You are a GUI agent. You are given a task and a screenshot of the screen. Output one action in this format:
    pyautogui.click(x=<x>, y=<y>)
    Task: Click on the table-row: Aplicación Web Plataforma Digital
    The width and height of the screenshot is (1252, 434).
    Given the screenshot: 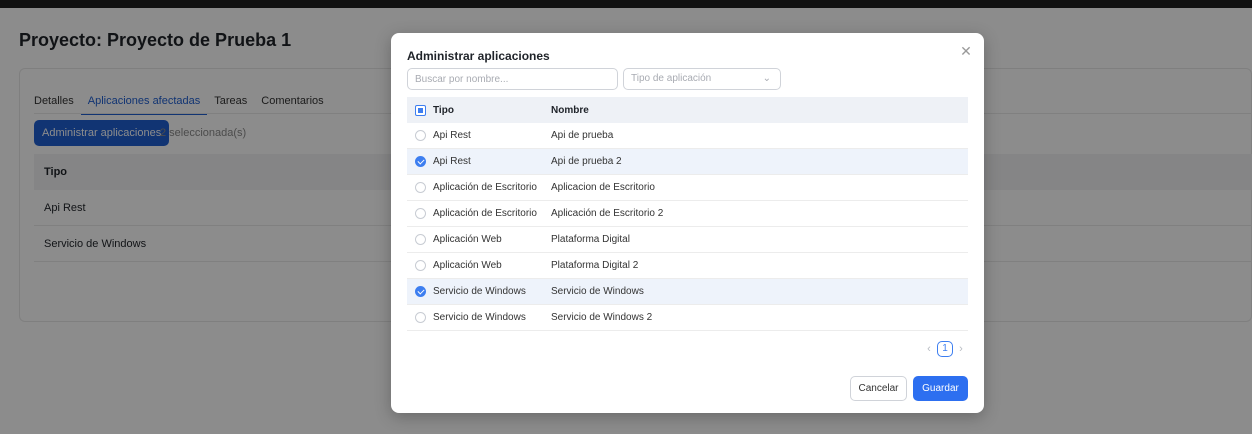 What is the action you would take?
    pyautogui.click(x=687, y=240)
    